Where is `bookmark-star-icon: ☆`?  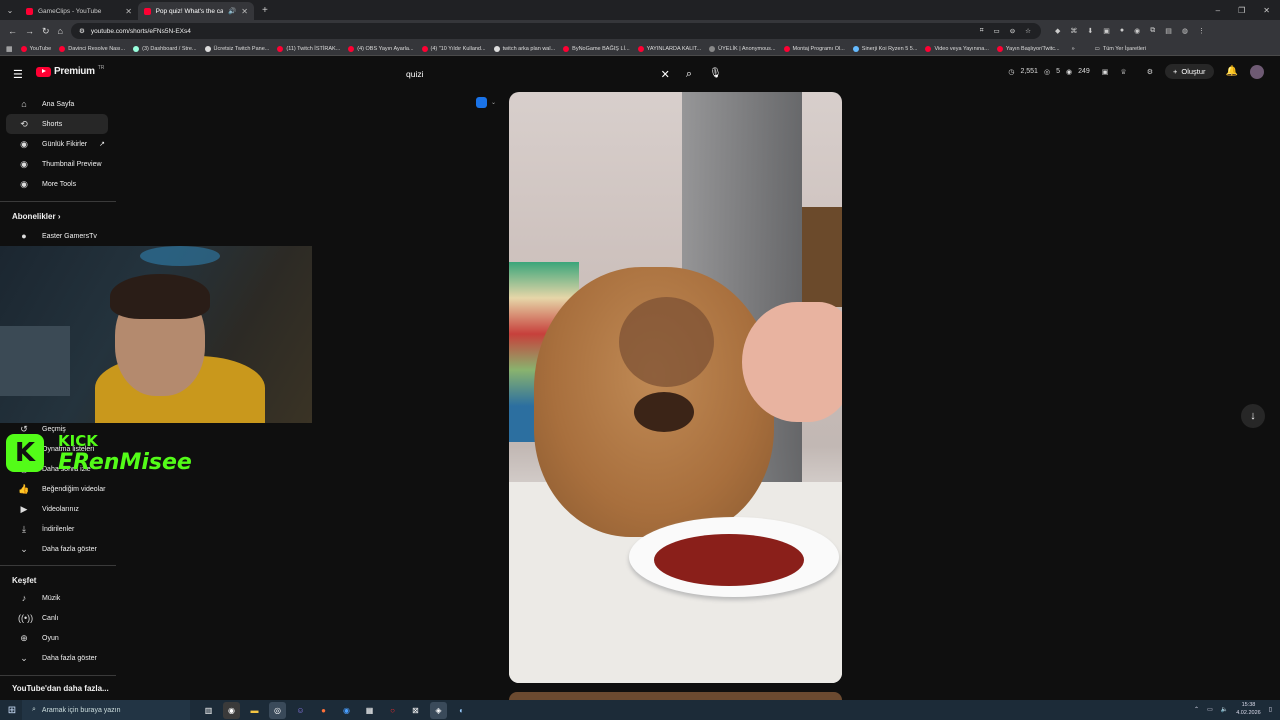 bookmark-star-icon: ☆ is located at coordinates (1028, 31).